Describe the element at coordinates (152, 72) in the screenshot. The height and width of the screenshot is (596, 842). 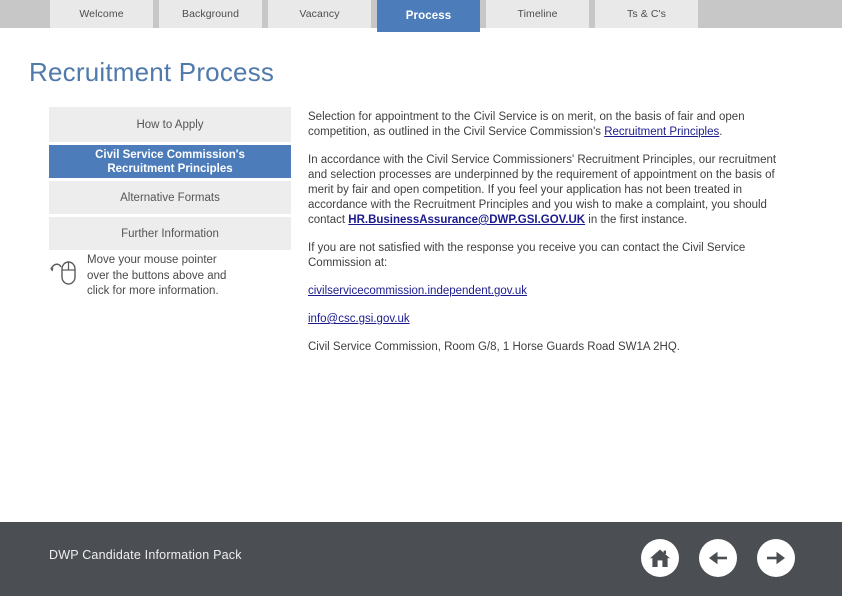
I see `page-title: Recruitment Process` at that location.